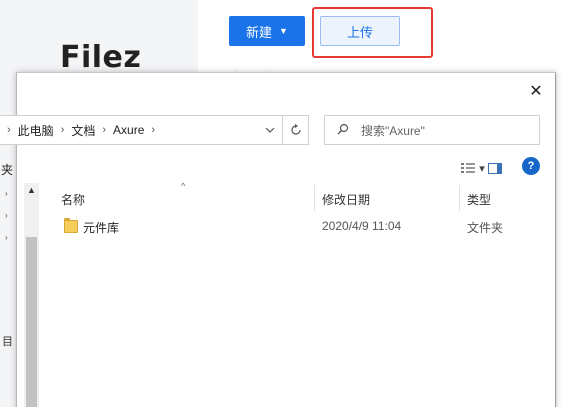 The width and height of the screenshot is (587, 407). I want to click on app-logo: Filez, so click(101, 57).